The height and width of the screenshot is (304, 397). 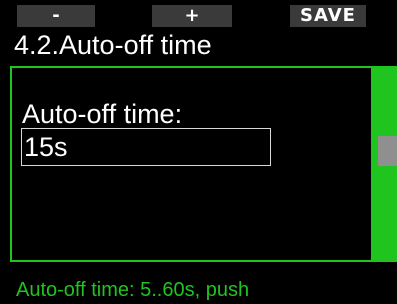 I want to click on softkey-bar: - + SAVE, so click(x=198, y=14).